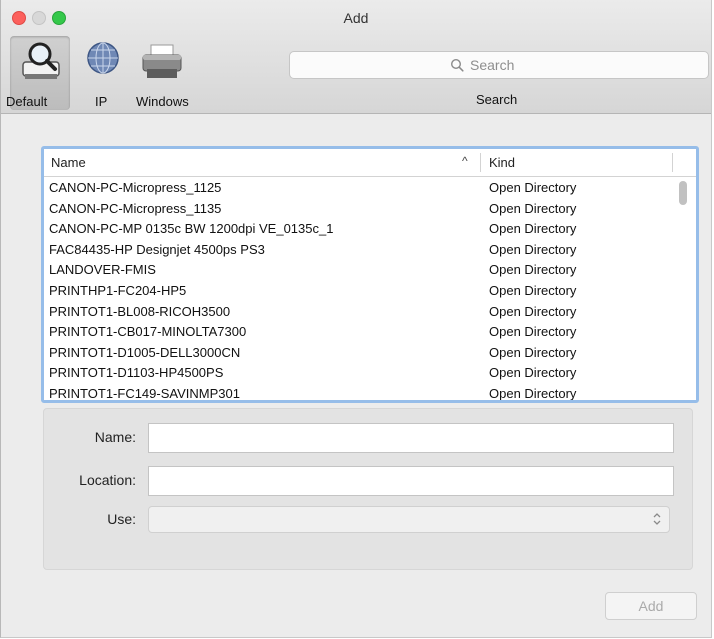 Image resolution: width=714 pixels, height=639 pixels. What do you see at coordinates (502, 162) in the screenshot?
I see `column-header-kind: Kind` at bounding box center [502, 162].